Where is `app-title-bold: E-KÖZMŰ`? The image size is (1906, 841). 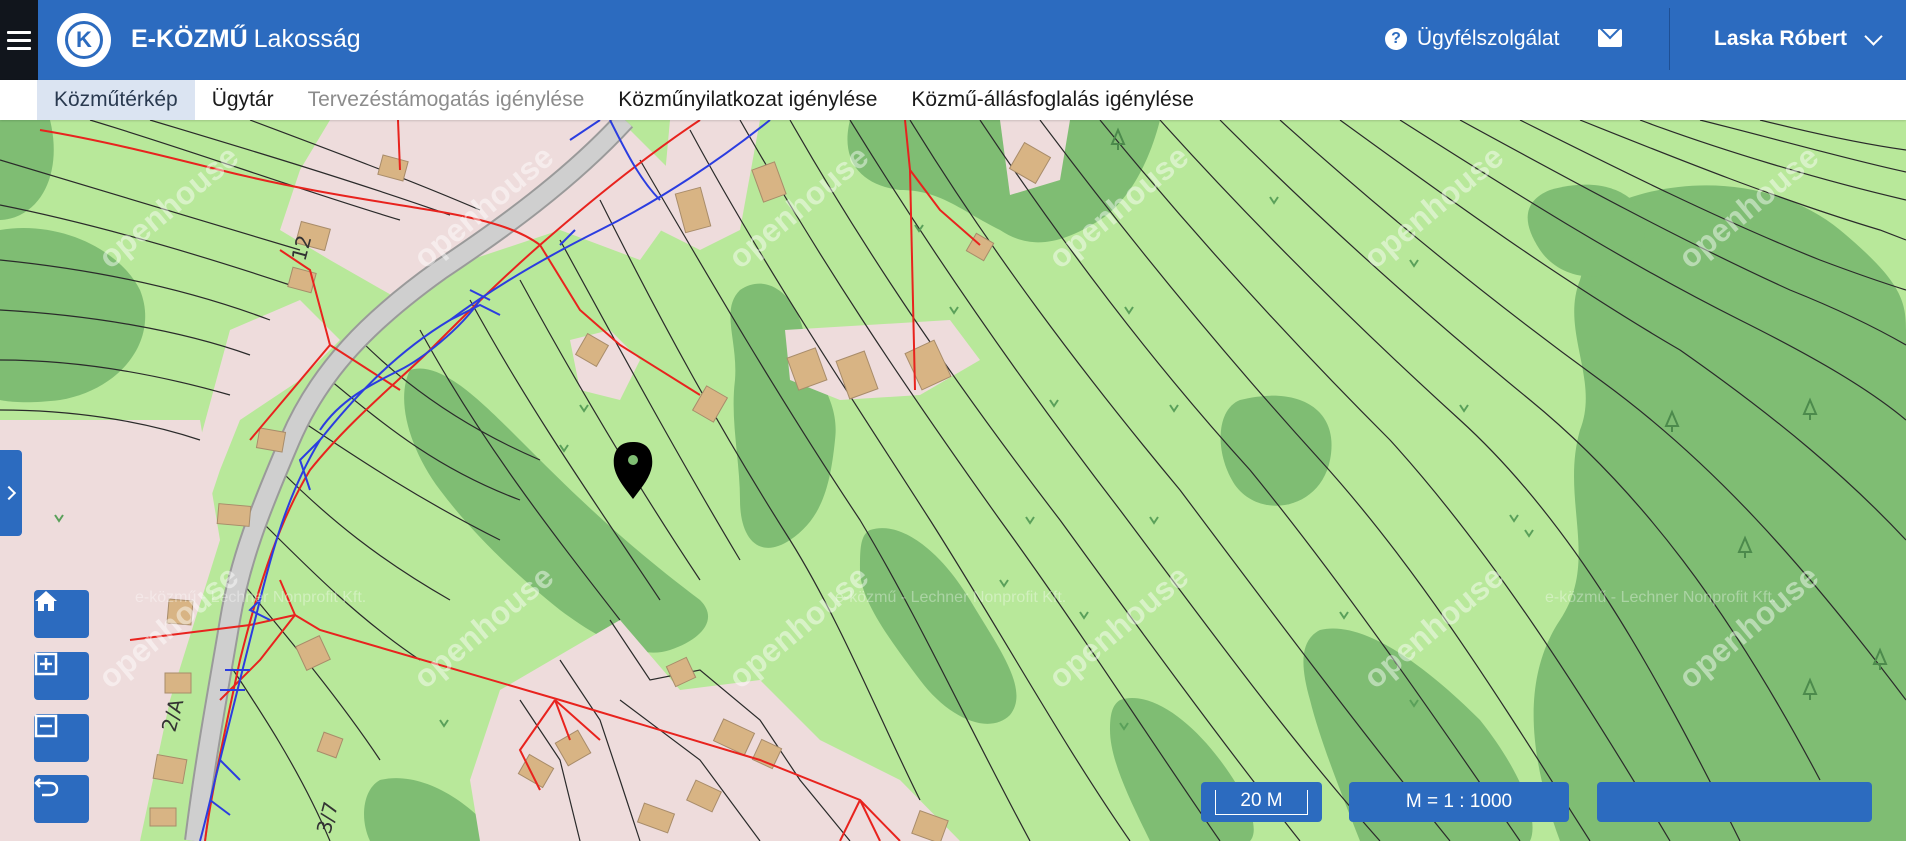
app-title-bold: E-KÖZMŰ is located at coordinates (189, 39).